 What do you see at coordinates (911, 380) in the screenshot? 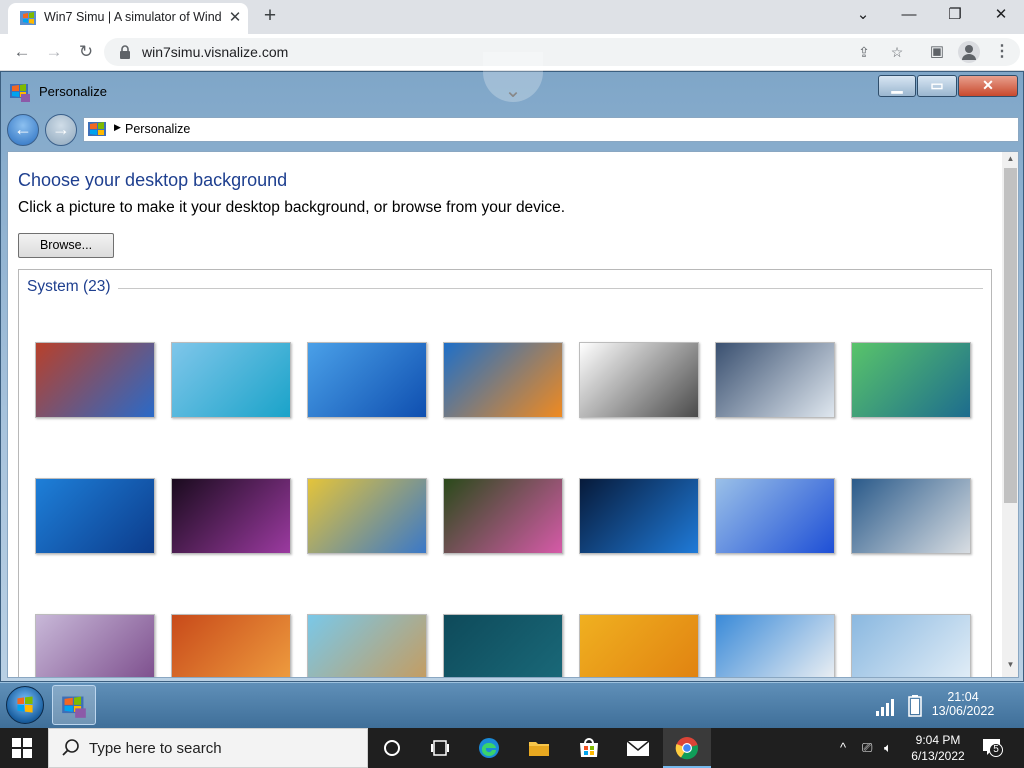
I see `wallpaper-green-aurora` at bounding box center [911, 380].